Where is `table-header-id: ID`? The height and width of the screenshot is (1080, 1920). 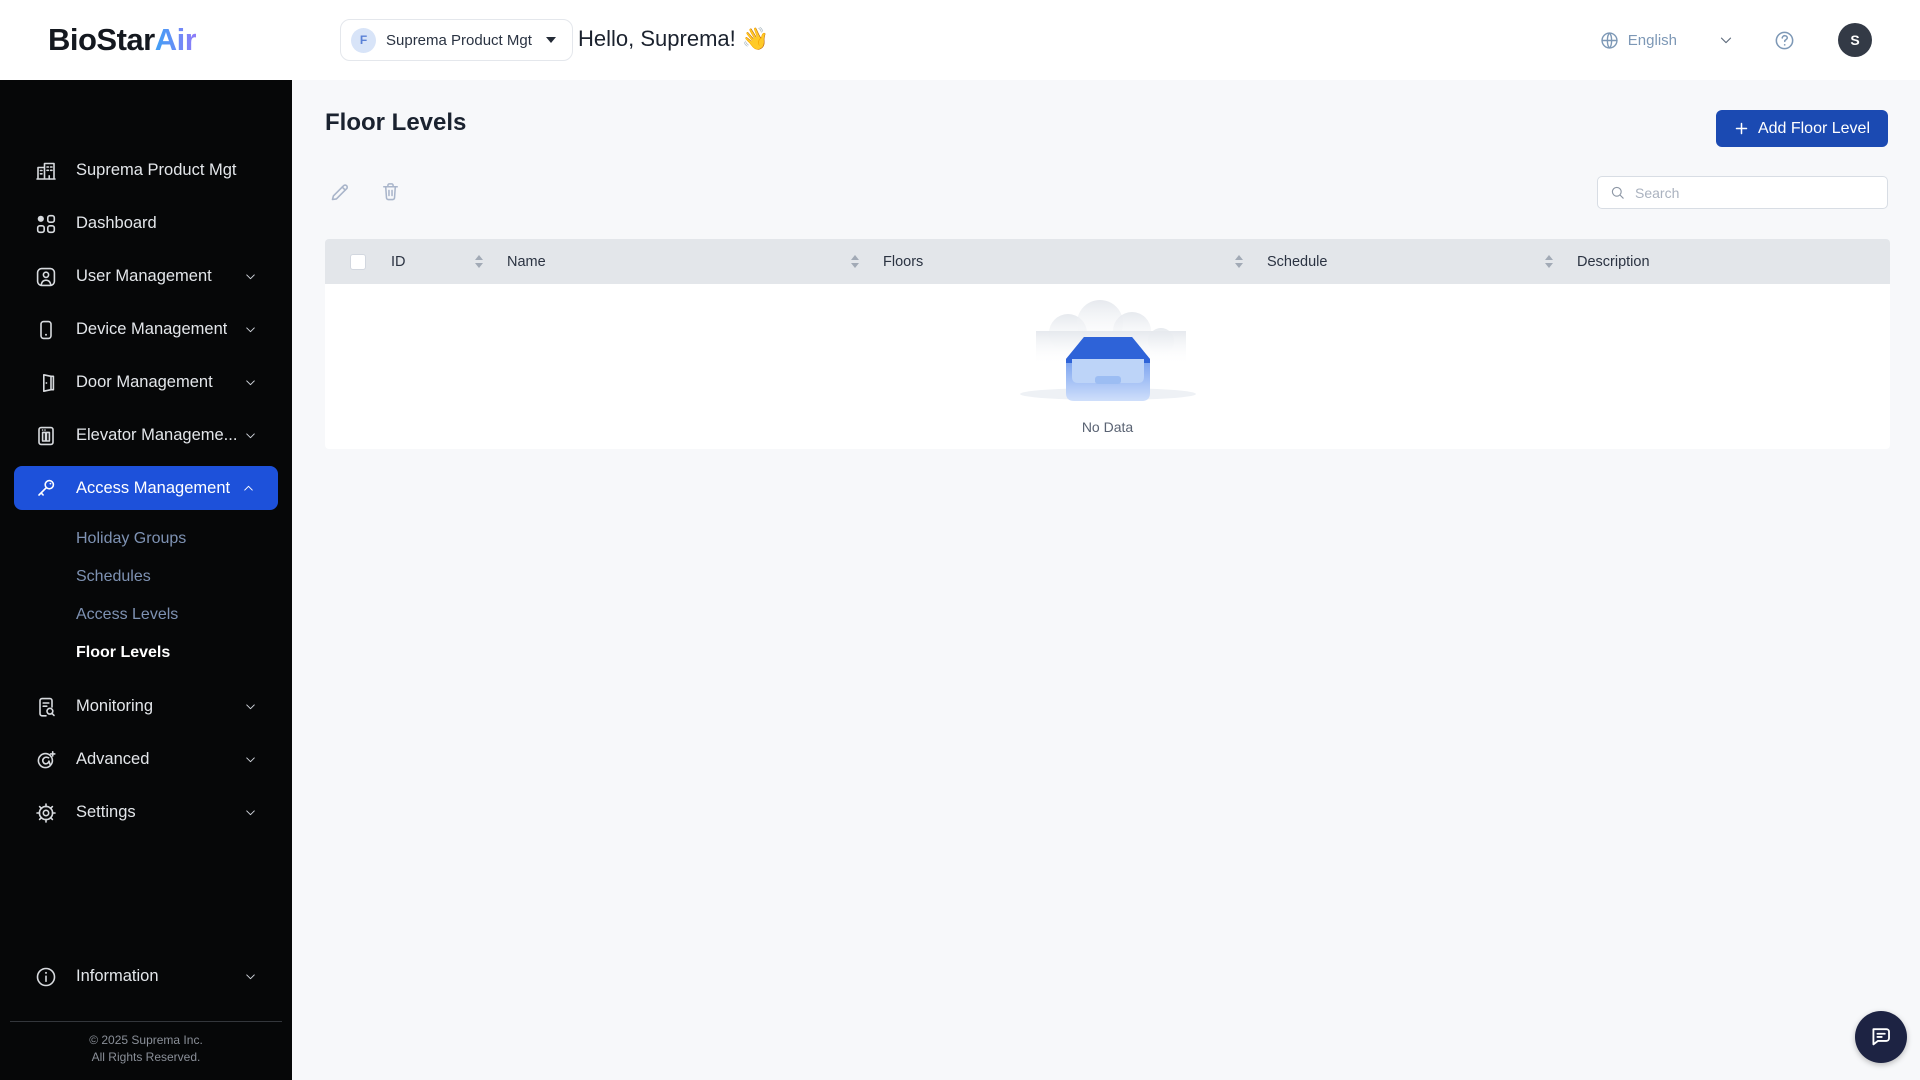
table-header-id: ID is located at coordinates (449, 262).